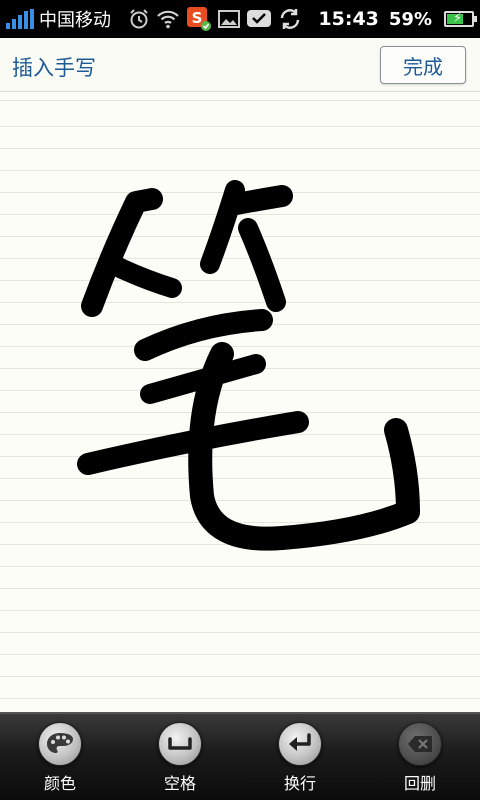 The image size is (480, 800). Describe the element at coordinates (139, 19) in the screenshot. I see `alarm-icon` at that location.